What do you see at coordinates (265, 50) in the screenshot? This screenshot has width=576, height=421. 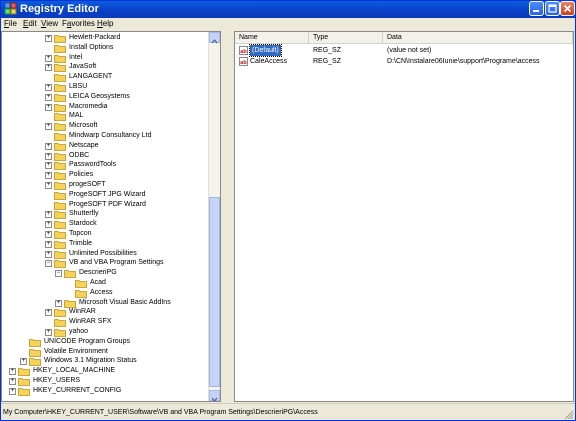 I see `value-name: (Default)` at bounding box center [265, 50].